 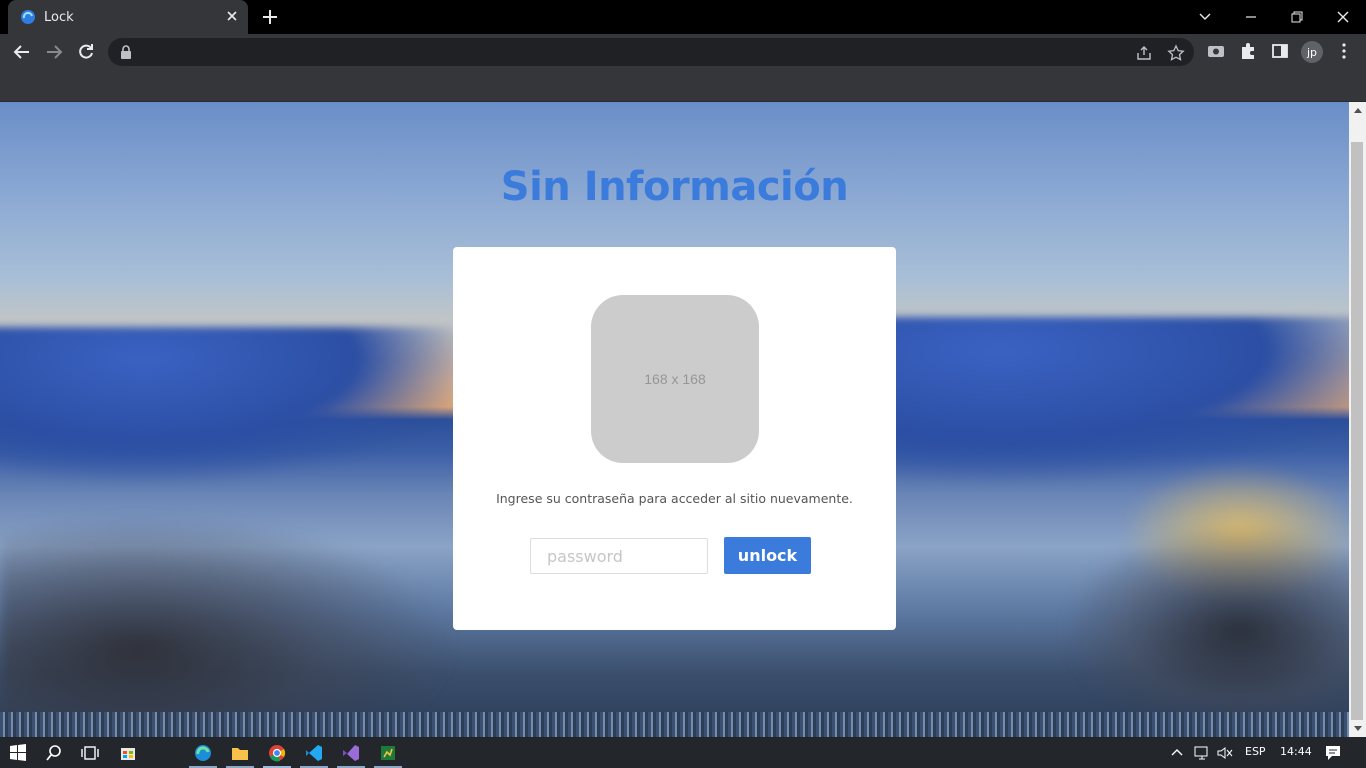 What do you see at coordinates (1343, 17) in the screenshot?
I see `close-window-icon` at bounding box center [1343, 17].